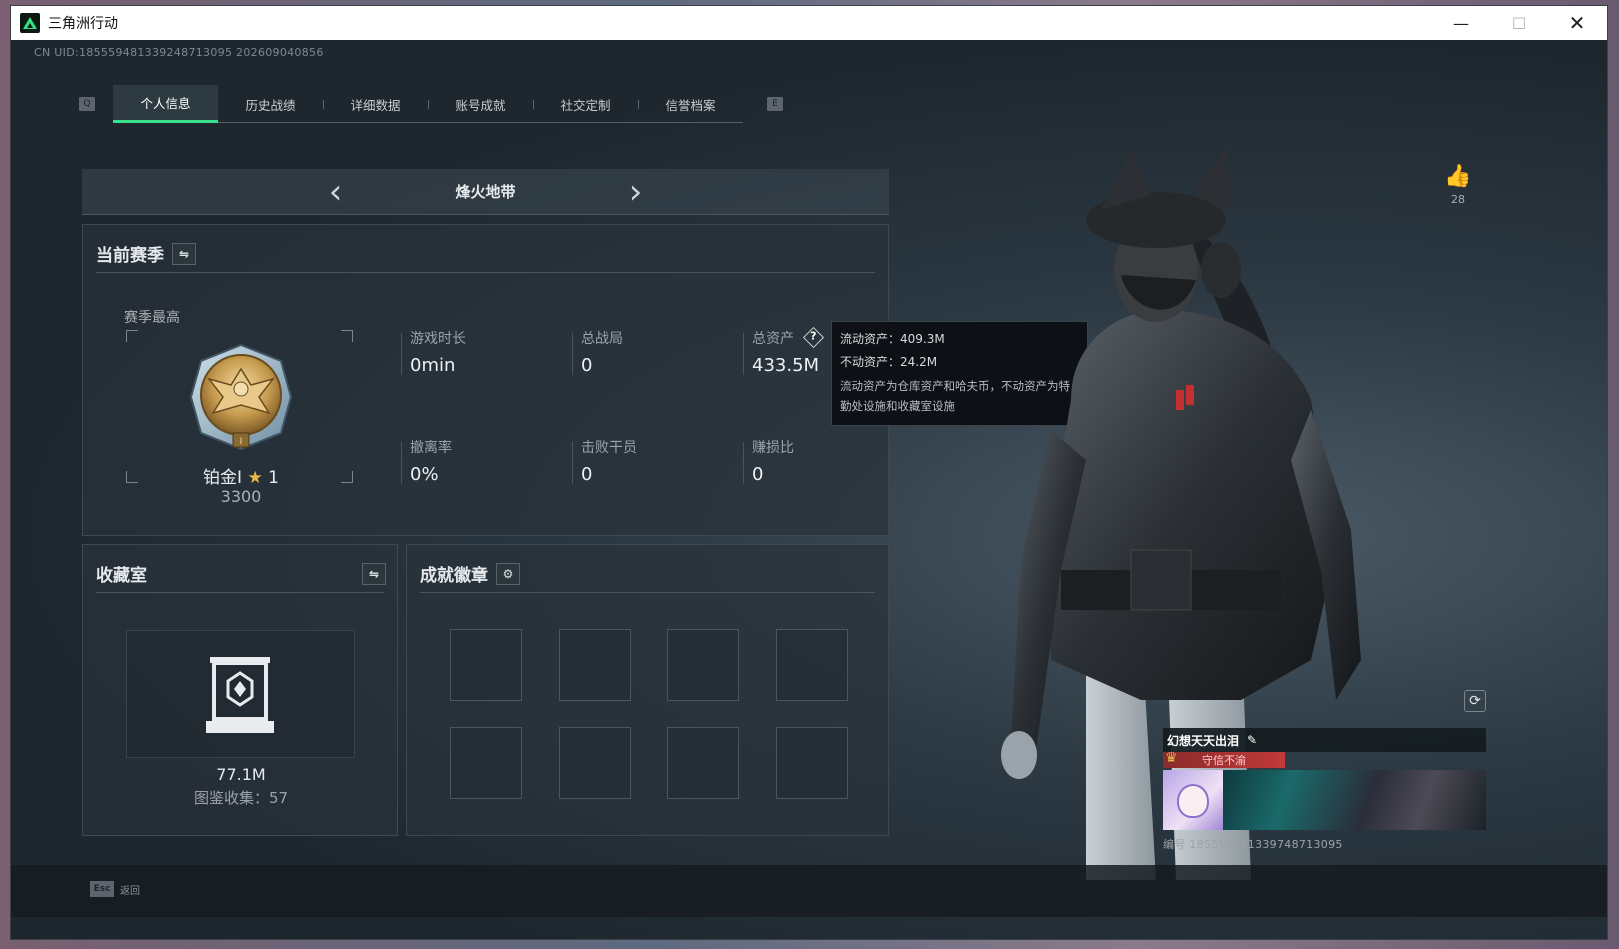  Describe the element at coordinates (241, 774) in the screenshot. I see `collection-value: 77.1M` at that location.